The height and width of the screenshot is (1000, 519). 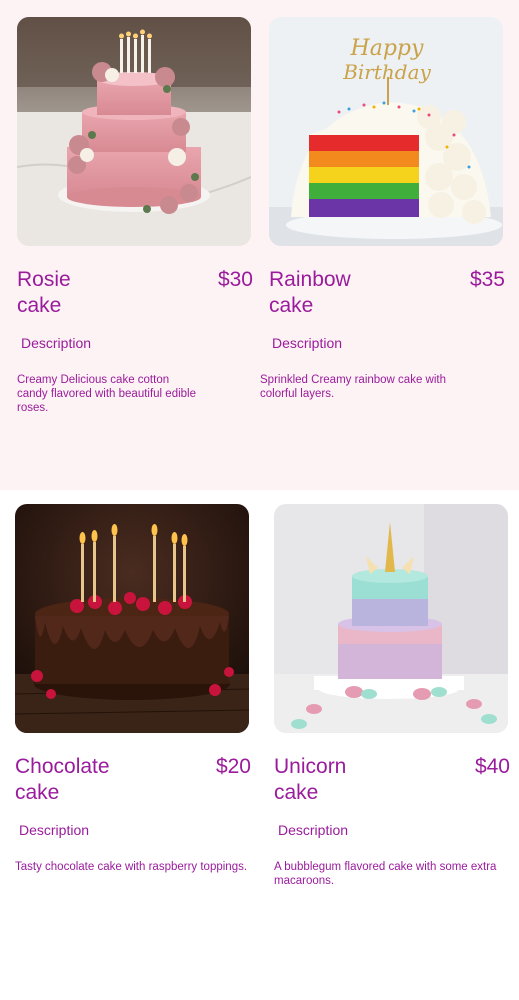 What do you see at coordinates (132, 618) in the screenshot?
I see `chocolate-cake-image` at bounding box center [132, 618].